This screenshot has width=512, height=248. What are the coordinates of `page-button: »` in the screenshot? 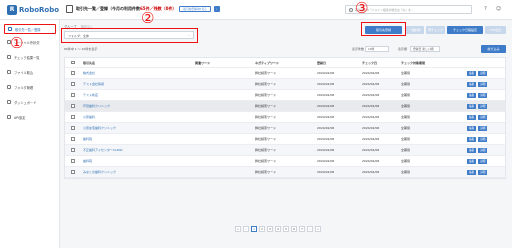 It's located at (318, 229).